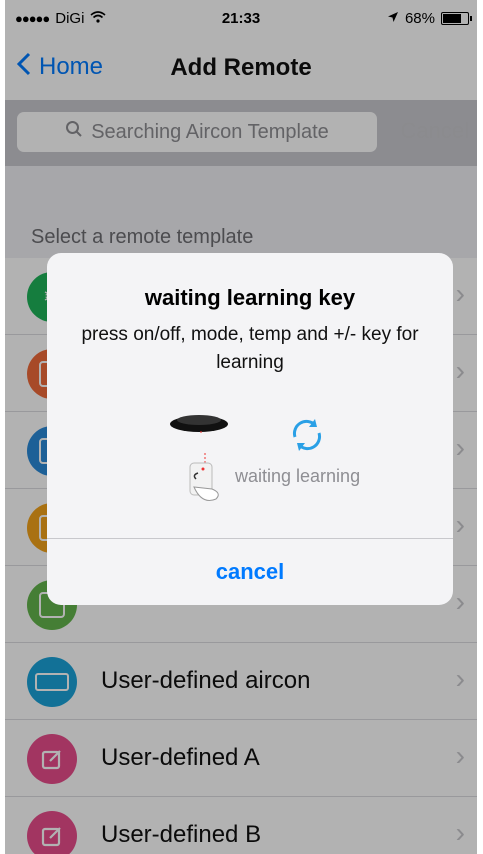 The height and width of the screenshot is (854, 483). I want to click on ir-hub-icon, so click(199, 424).